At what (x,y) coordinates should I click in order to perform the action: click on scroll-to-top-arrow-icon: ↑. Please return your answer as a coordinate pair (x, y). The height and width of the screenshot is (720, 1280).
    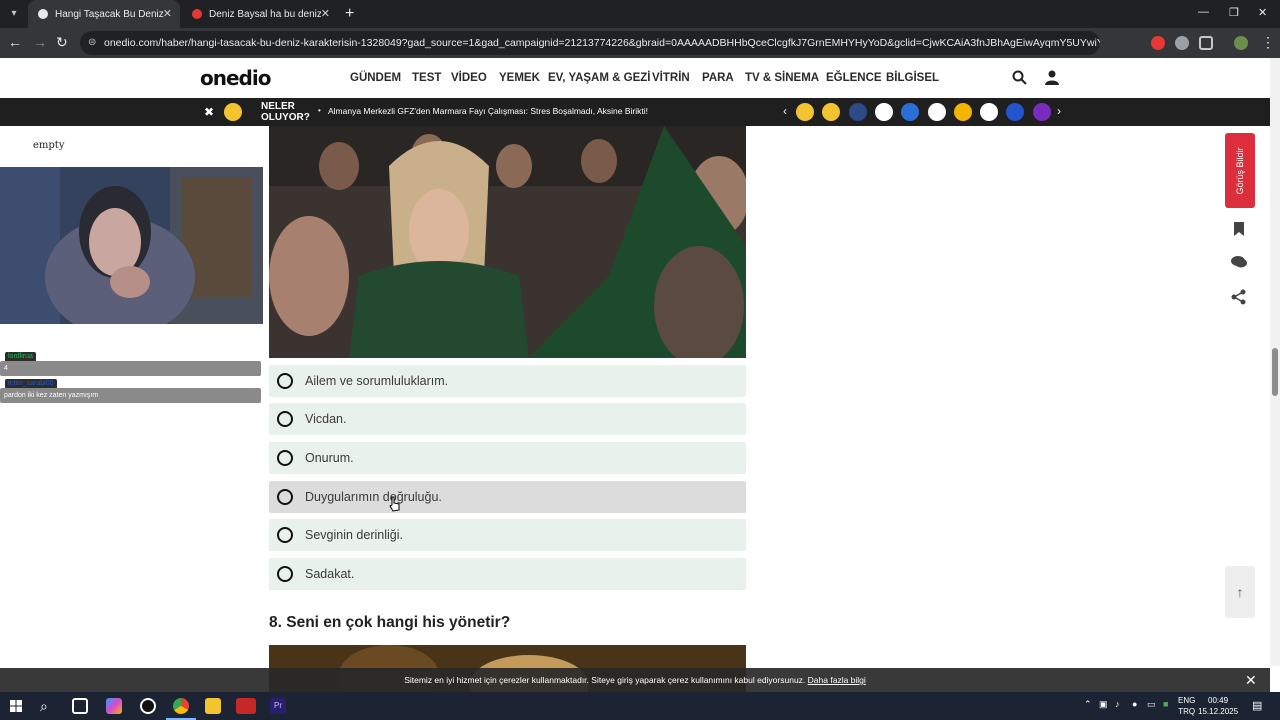
    Looking at the image, I should click on (1240, 592).